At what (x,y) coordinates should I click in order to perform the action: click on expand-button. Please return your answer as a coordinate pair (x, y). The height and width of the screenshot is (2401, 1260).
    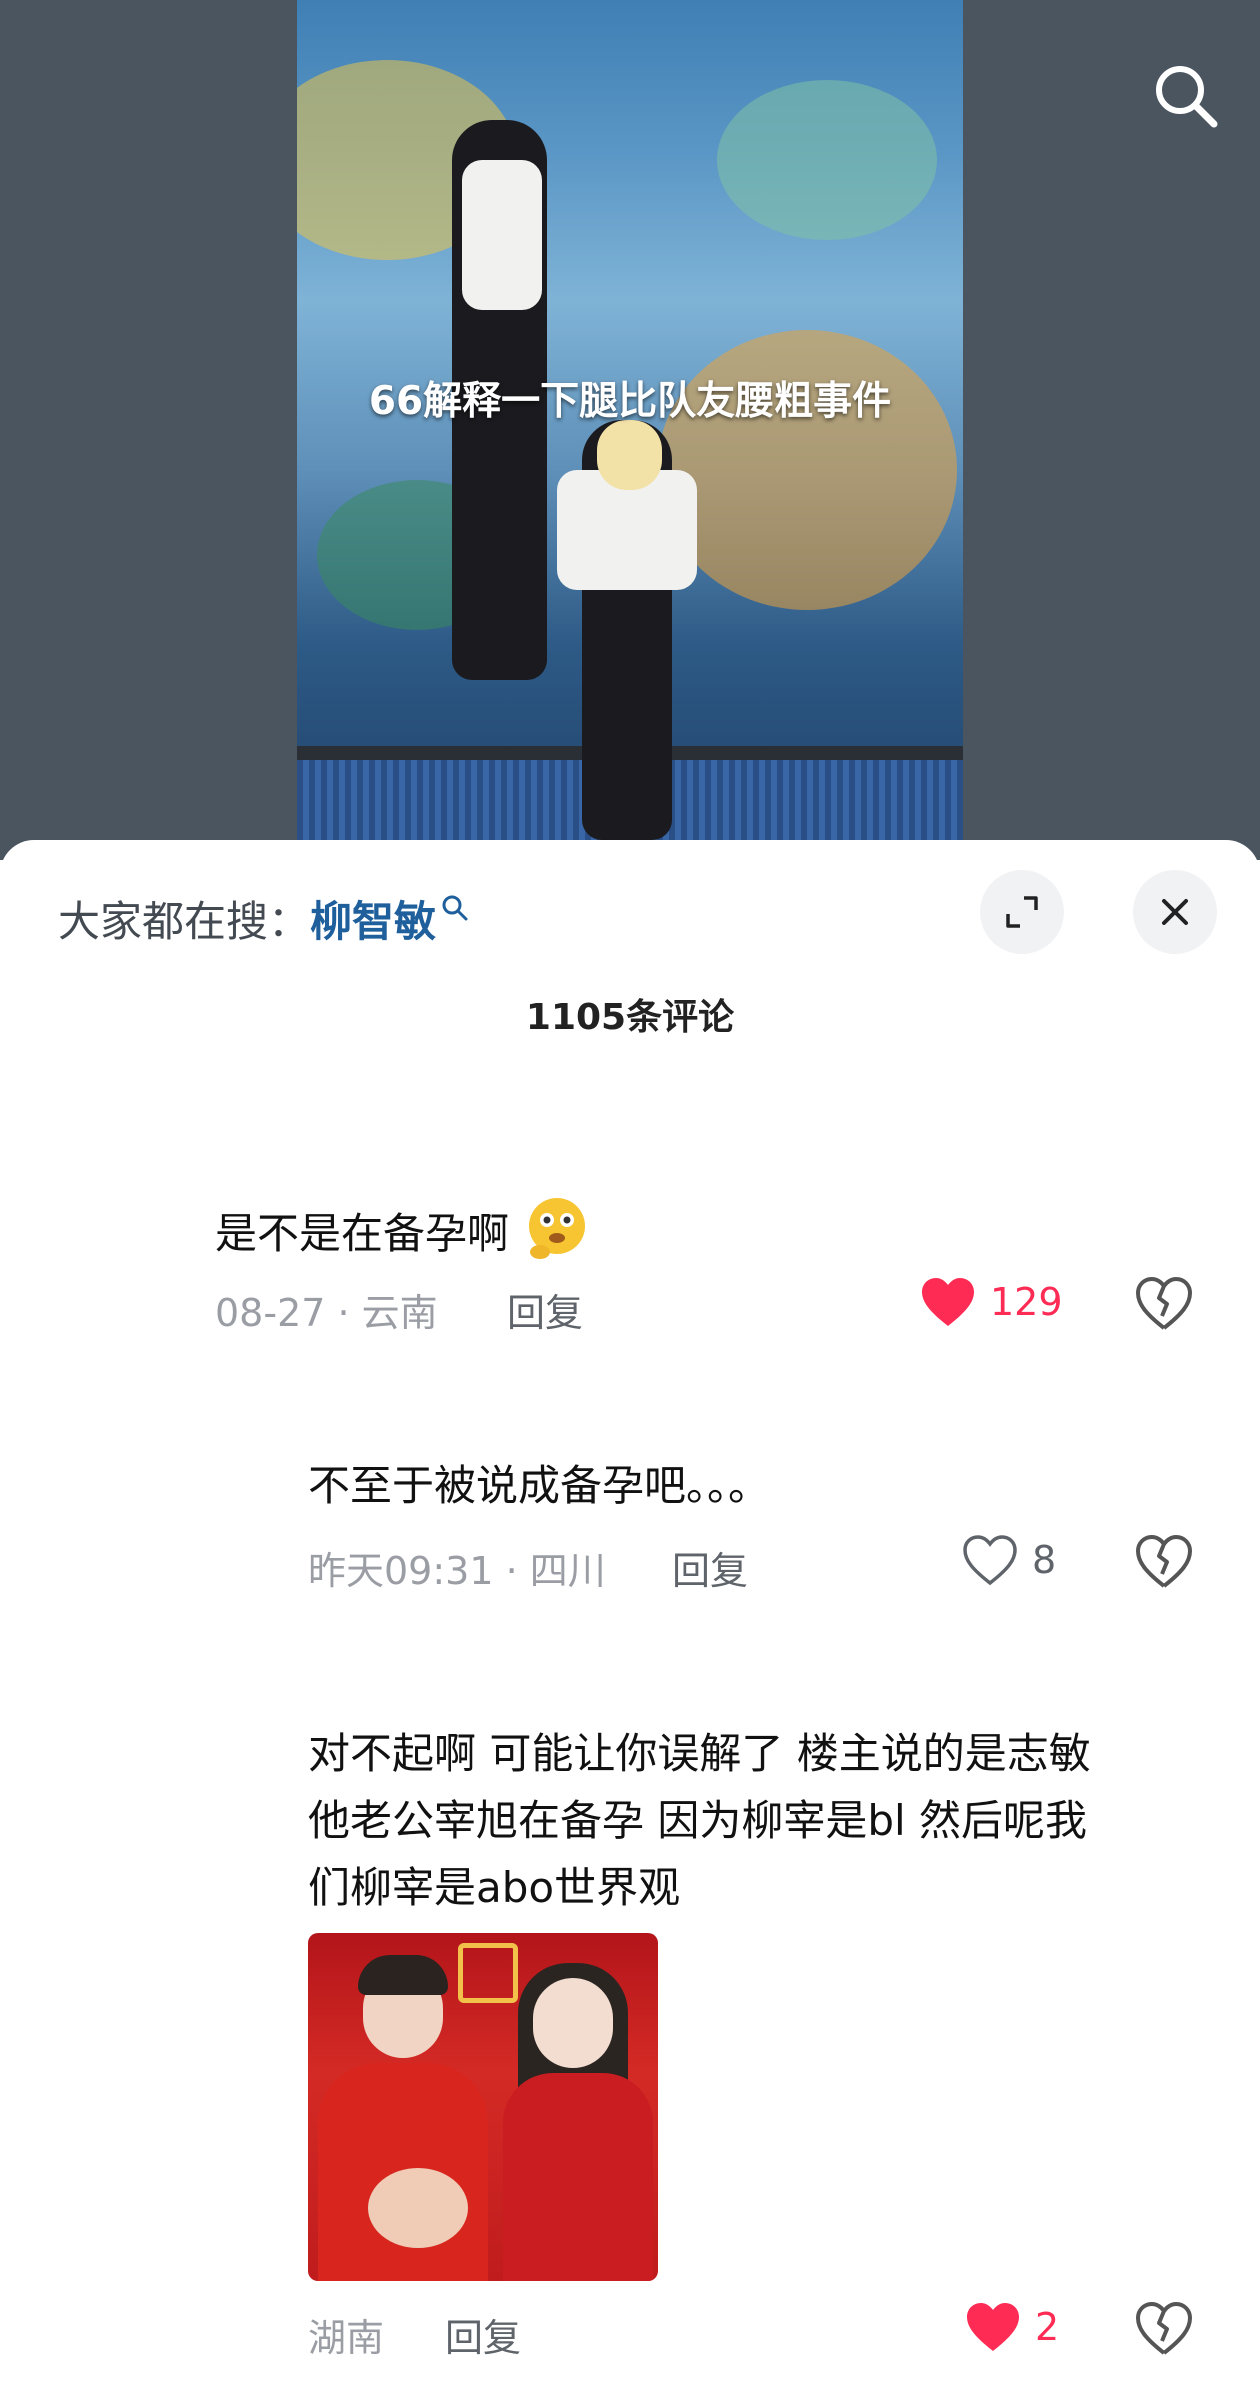
    Looking at the image, I should click on (1022, 912).